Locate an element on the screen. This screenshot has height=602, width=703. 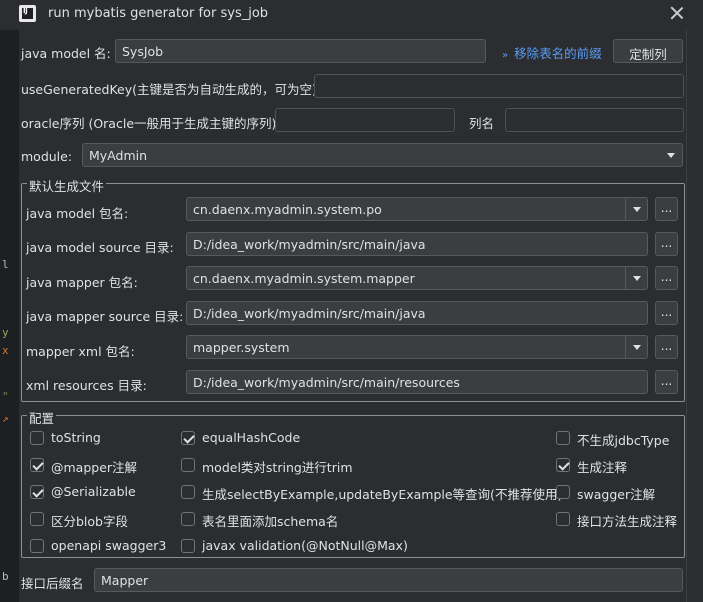
java-model-source-input: D:/idea_work/myadmin/src/main/java is located at coordinates (417, 244).